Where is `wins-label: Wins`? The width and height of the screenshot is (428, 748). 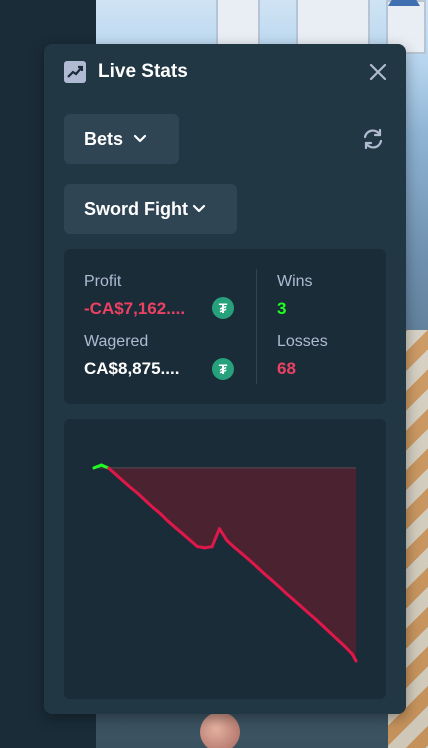 wins-label: Wins is located at coordinates (295, 281).